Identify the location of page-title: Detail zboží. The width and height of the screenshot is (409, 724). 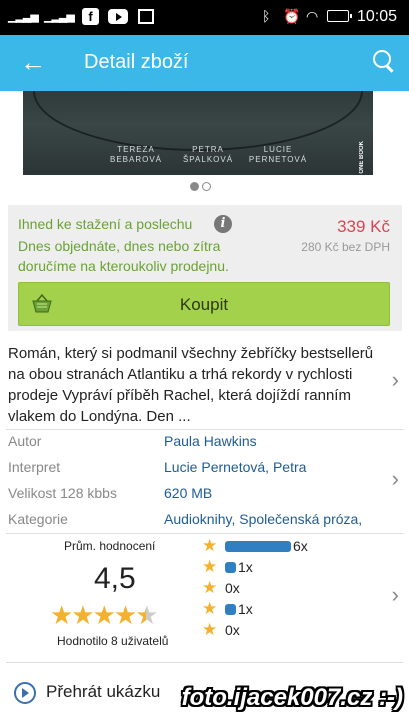
(136, 62).